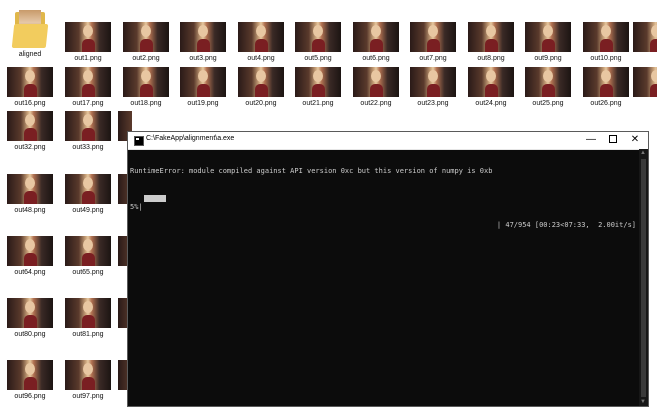 The width and height of the screenshot is (657, 420). What do you see at coordinates (433, 87) in the screenshot?
I see `desktop-file: out23.png` at bounding box center [433, 87].